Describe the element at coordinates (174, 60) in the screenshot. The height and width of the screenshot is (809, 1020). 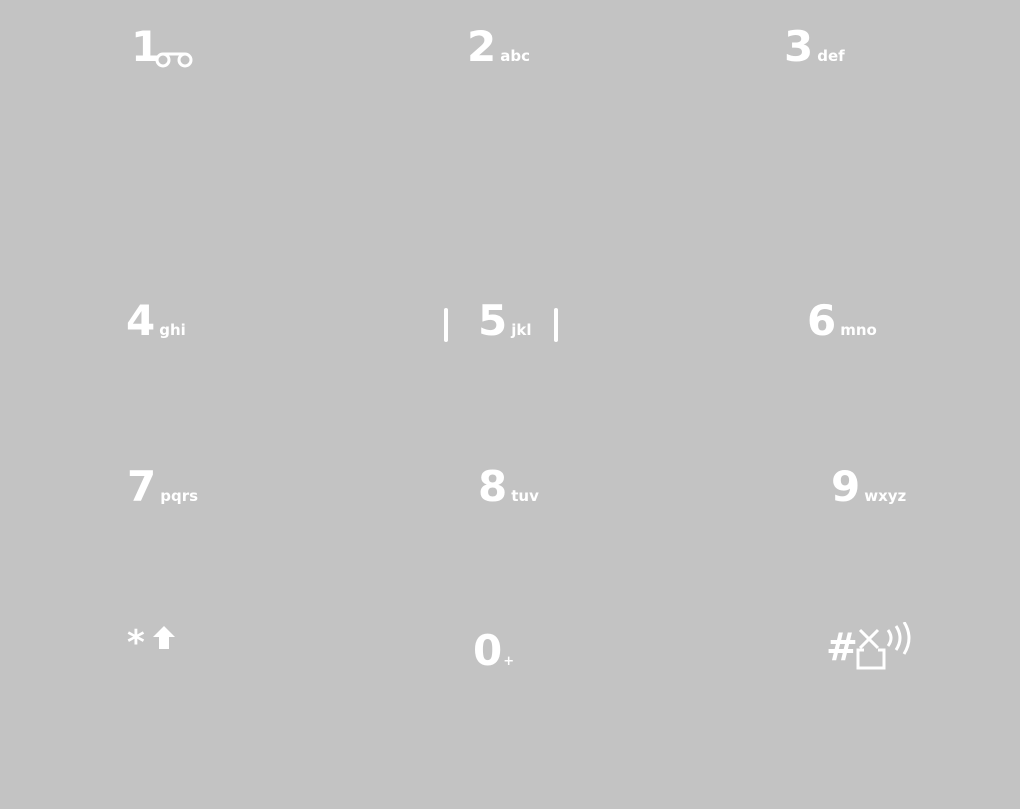
I see `voicemail-icon` at that location.